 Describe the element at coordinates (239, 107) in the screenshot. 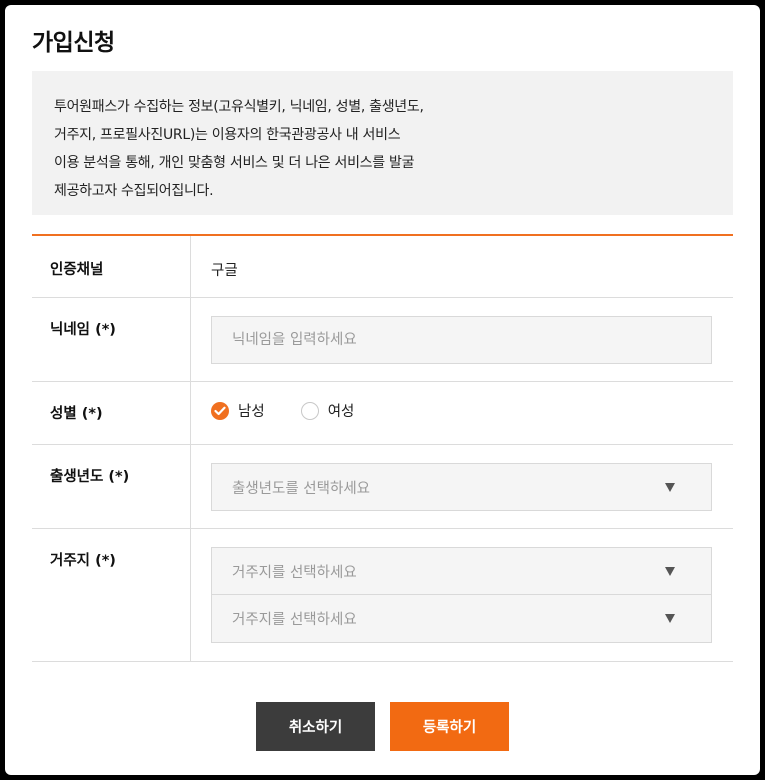

I see `notice-line-1: 투어원패스가 수집하는 정보(고유식별키, 닉네임, 성별, 출생년도,` at that location.